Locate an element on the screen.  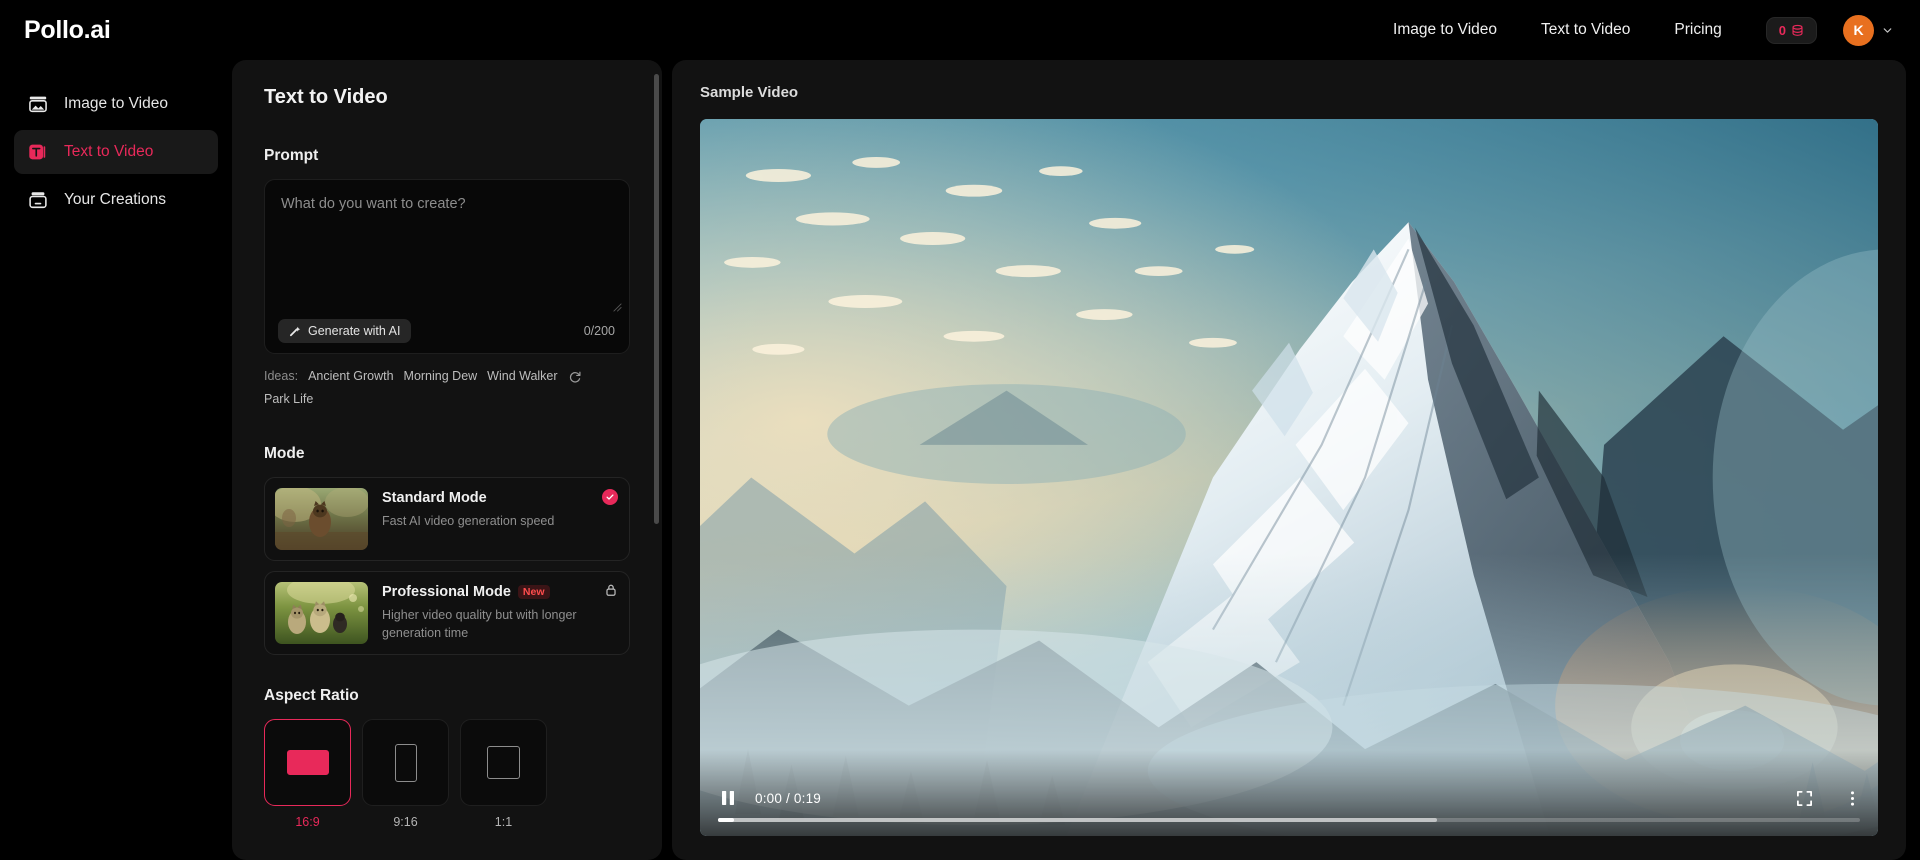
resize-handle-icon is located at coordinates (617, 307).